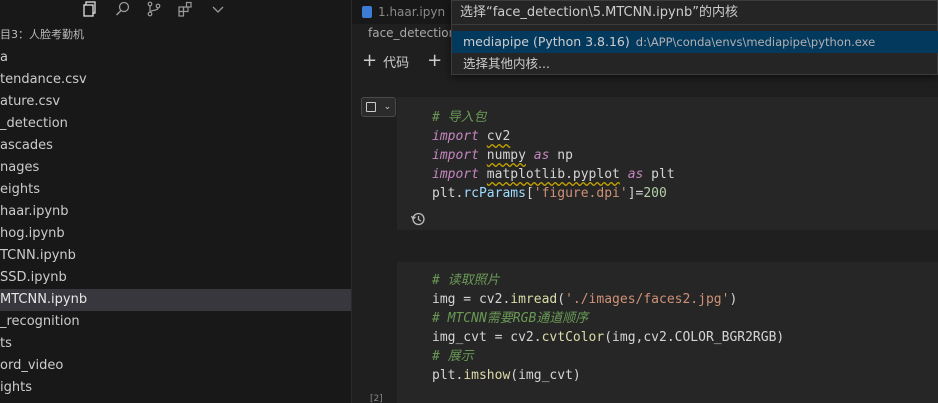 This screenshot has height=403, width=938. Describe the element at coordinates (545, 375) in the screenshot. I see `code-token: (img_cvt)` at that location.